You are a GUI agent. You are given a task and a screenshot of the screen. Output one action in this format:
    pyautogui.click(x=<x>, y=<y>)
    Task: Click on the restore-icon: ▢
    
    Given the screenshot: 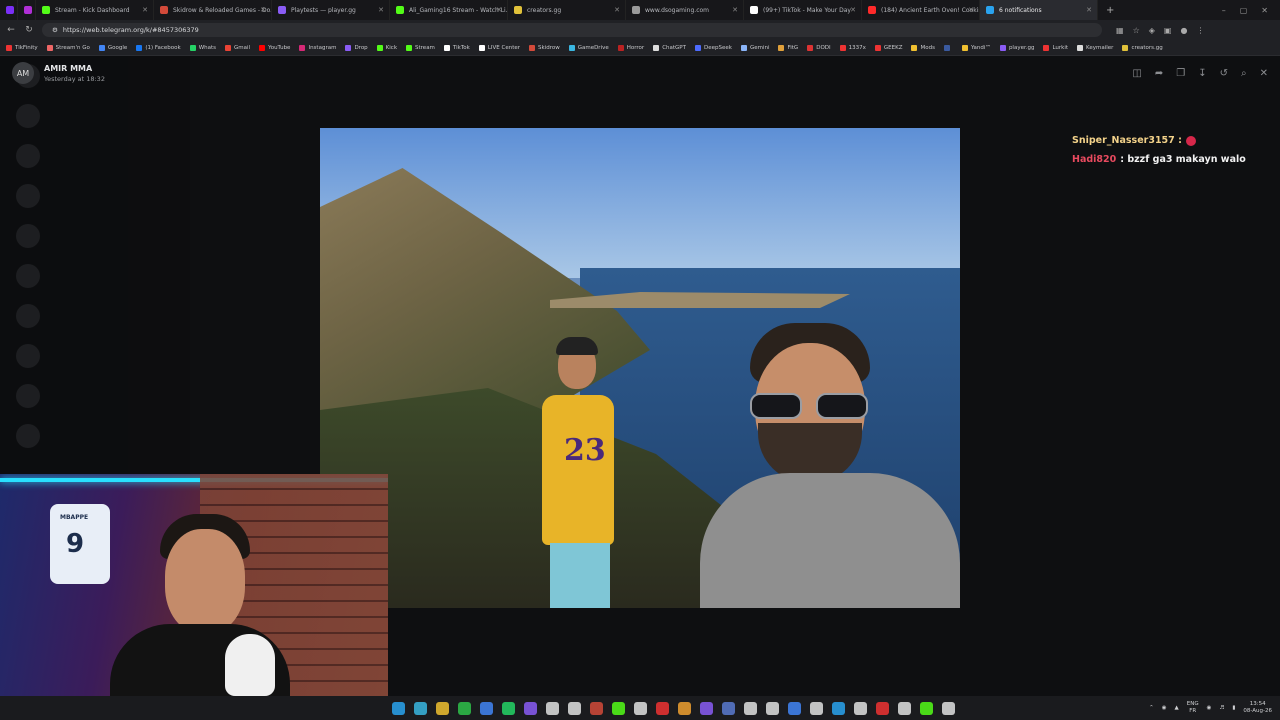 What is the action you would take?
    pyautogui.click(x=1244, y=10)
    